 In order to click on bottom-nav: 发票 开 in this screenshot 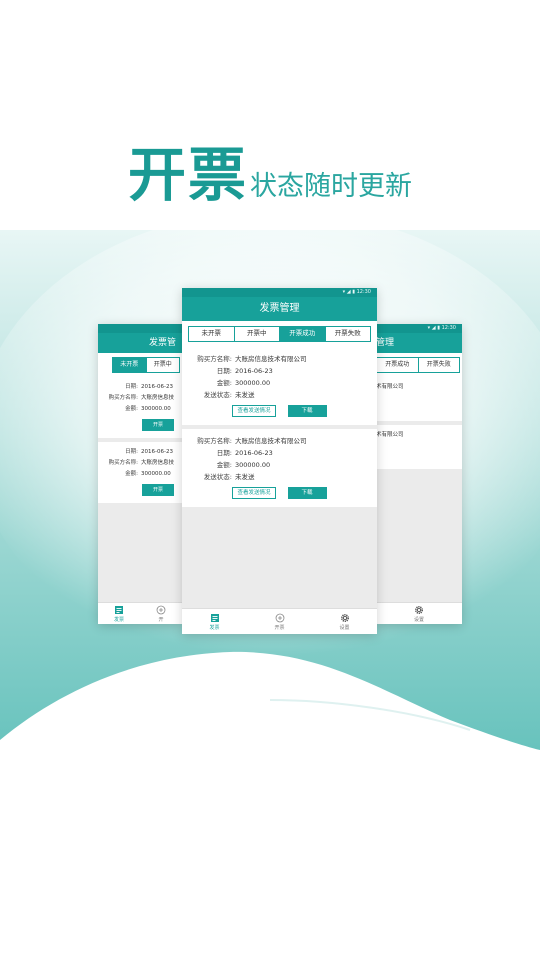, I will do `click(140, 613)`.